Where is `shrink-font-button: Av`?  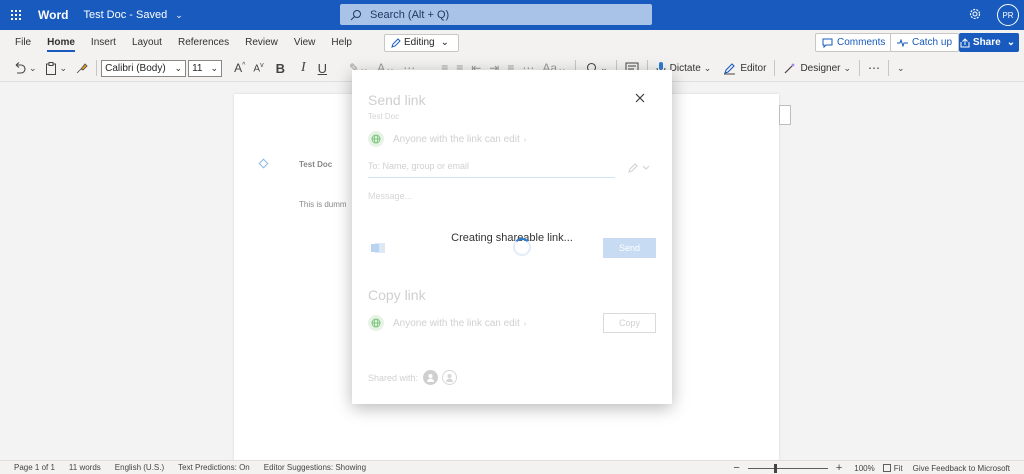 shrink-font-button: Av is located at coordinates (258, 68).